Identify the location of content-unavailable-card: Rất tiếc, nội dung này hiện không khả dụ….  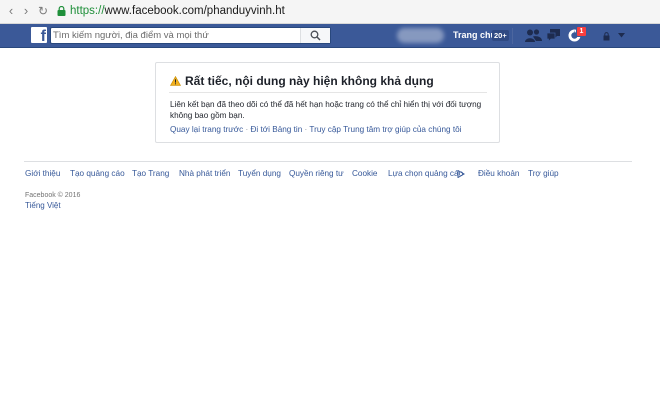
(327, 102).